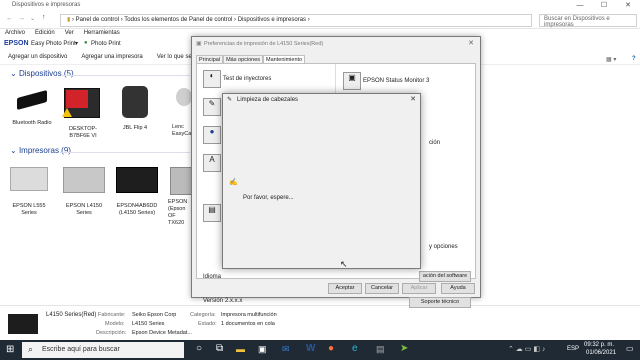 The image size is (640, 360). Describe the element at coordinates (219, 348) in the screenshot. I see `task-view-icon: ⧉` at that location.